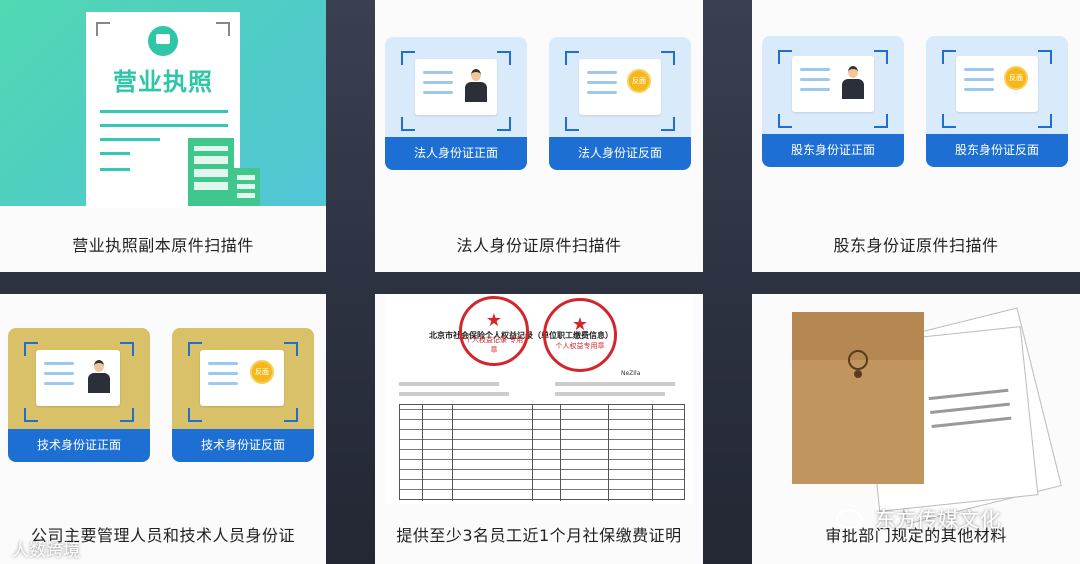  I want to click on emblem-icon, so click(163, 41).